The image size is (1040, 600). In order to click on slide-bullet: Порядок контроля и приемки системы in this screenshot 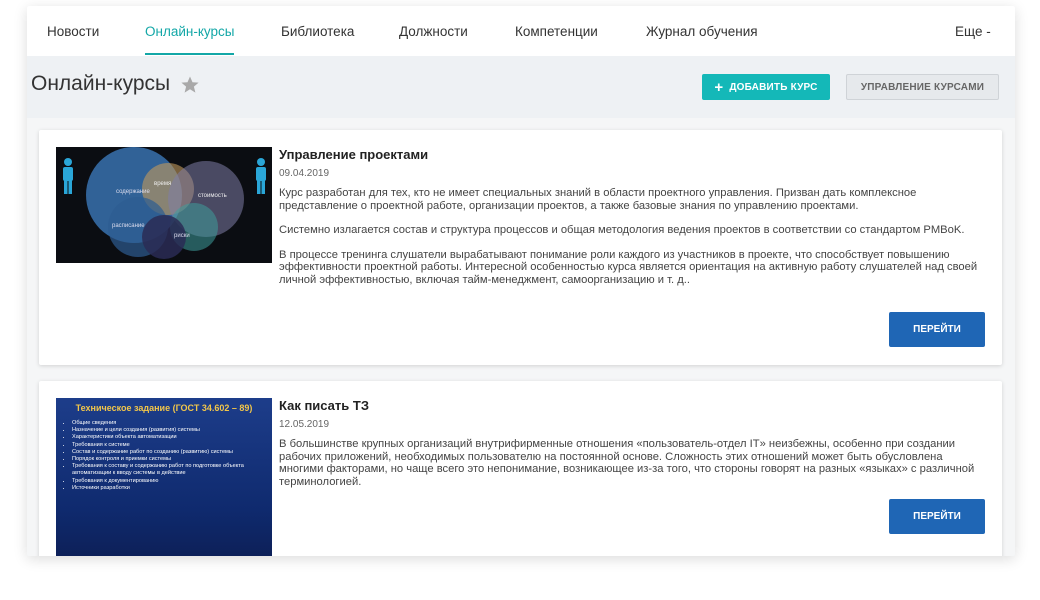, I will do `click(169, 459)`.